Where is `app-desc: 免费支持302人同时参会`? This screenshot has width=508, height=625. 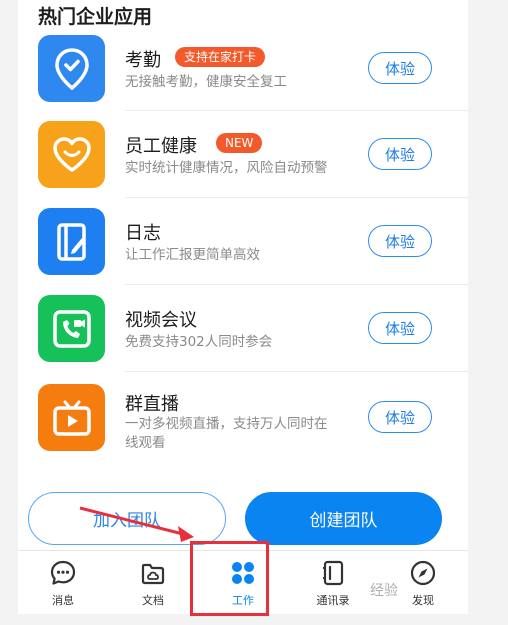 app-desc: 免费支持302人同时参会 is located at coordinates (199, 342).